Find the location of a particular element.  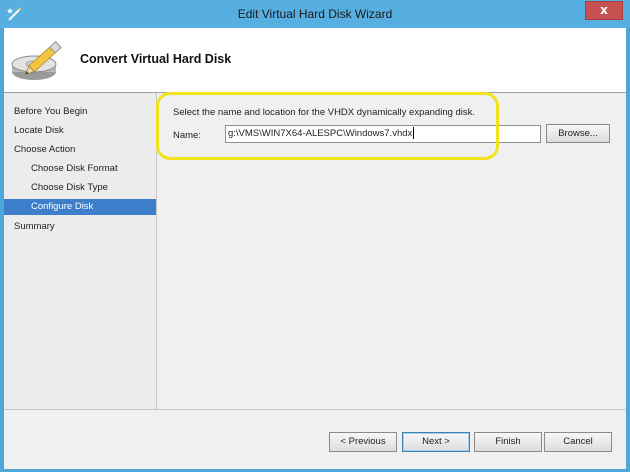

page-title: Convert Virtual Hard Disk is located at coordinates (156, 59).